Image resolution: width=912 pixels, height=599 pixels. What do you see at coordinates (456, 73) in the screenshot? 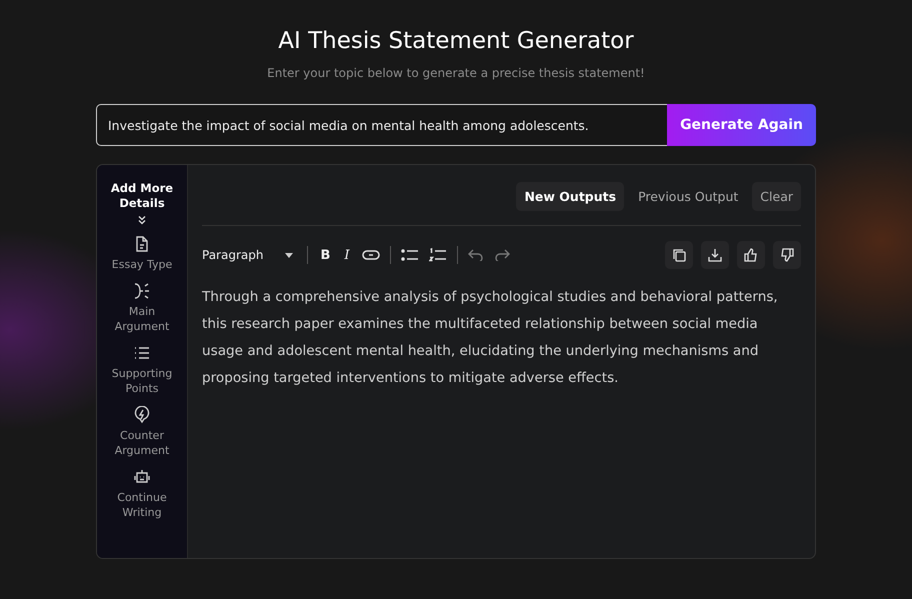
I see `page-subtitle: Enter your topic below to generate a precise thesis statement!` at bounding box center [456, 73].